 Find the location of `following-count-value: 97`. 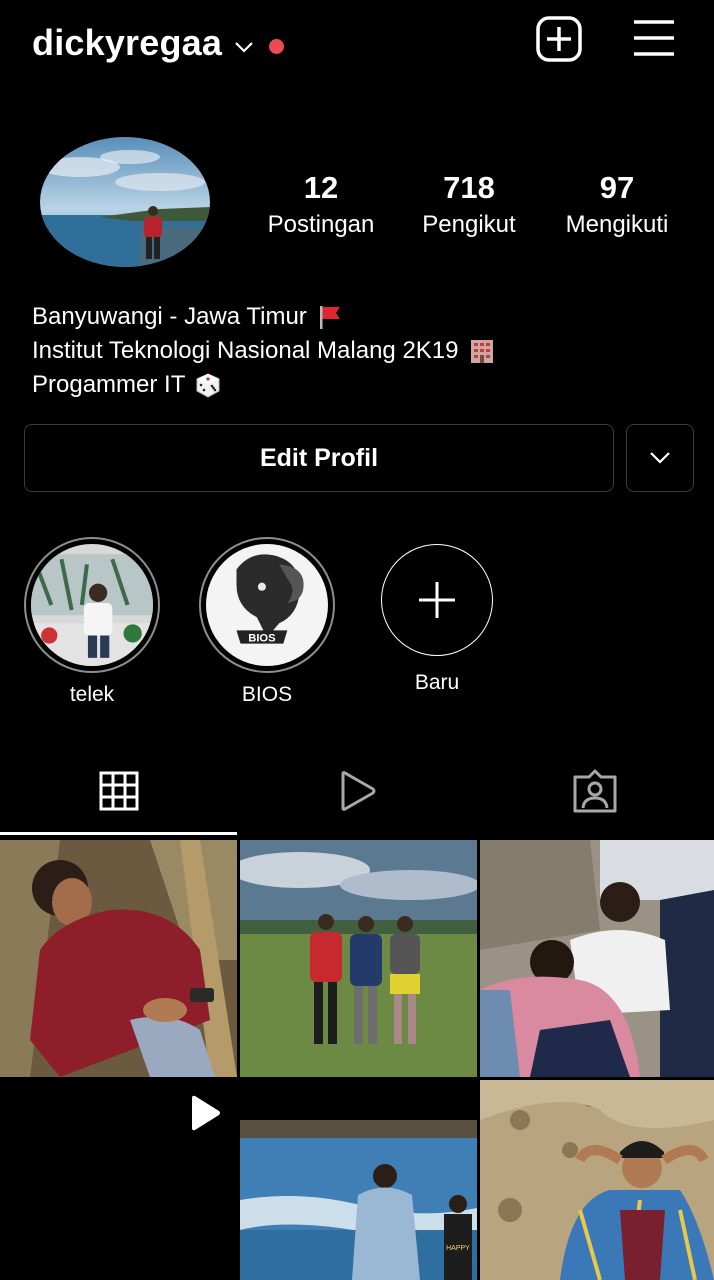

following-count-value: 97 is located at coordinates (617, 187).